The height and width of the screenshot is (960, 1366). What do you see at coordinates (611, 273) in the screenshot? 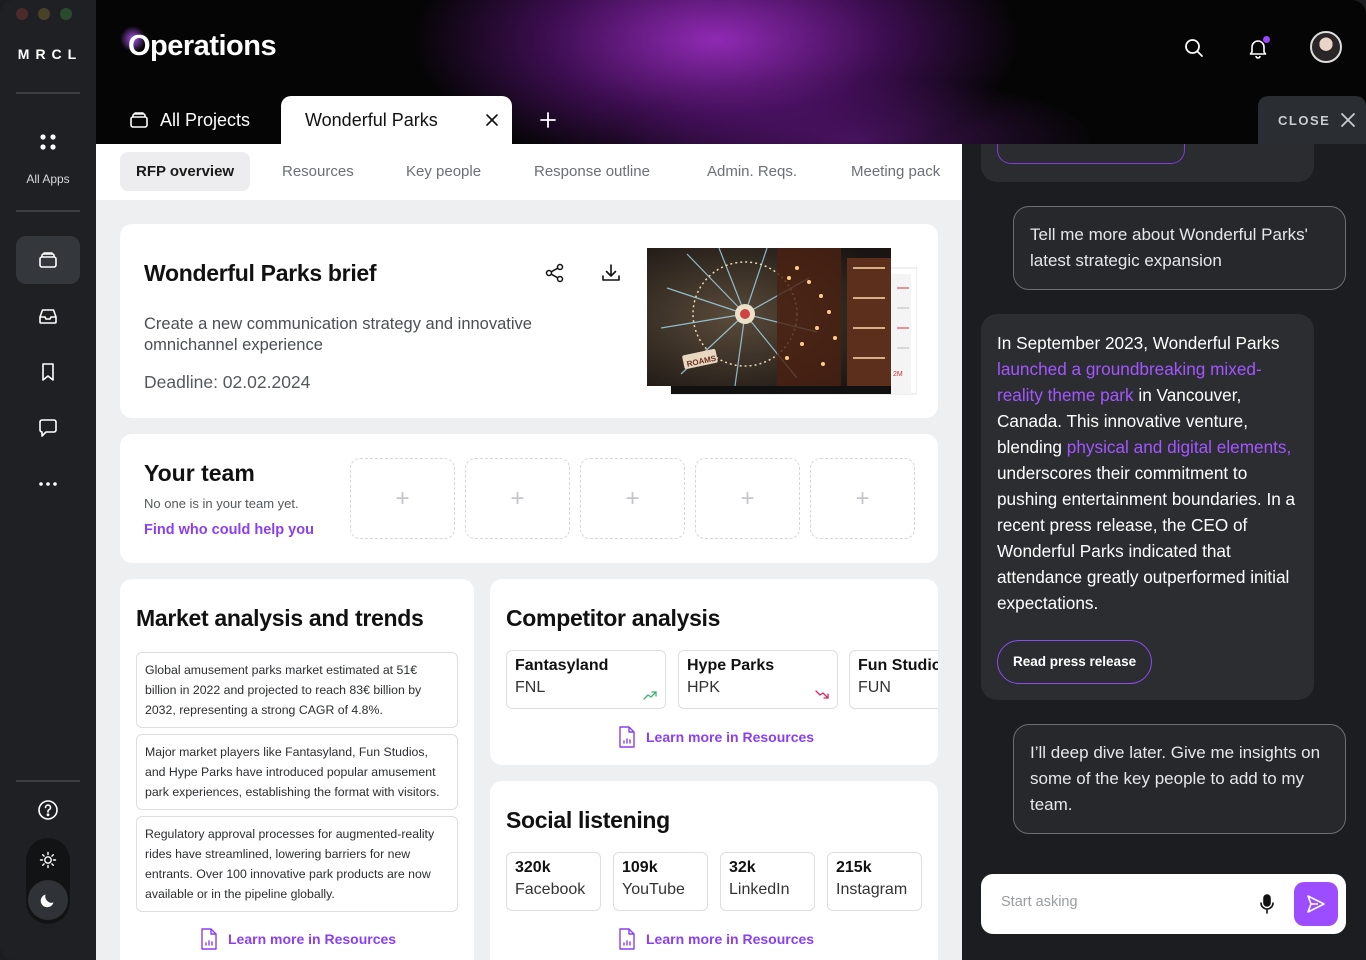
I see `download-icon` at bounding box center [611, 273].